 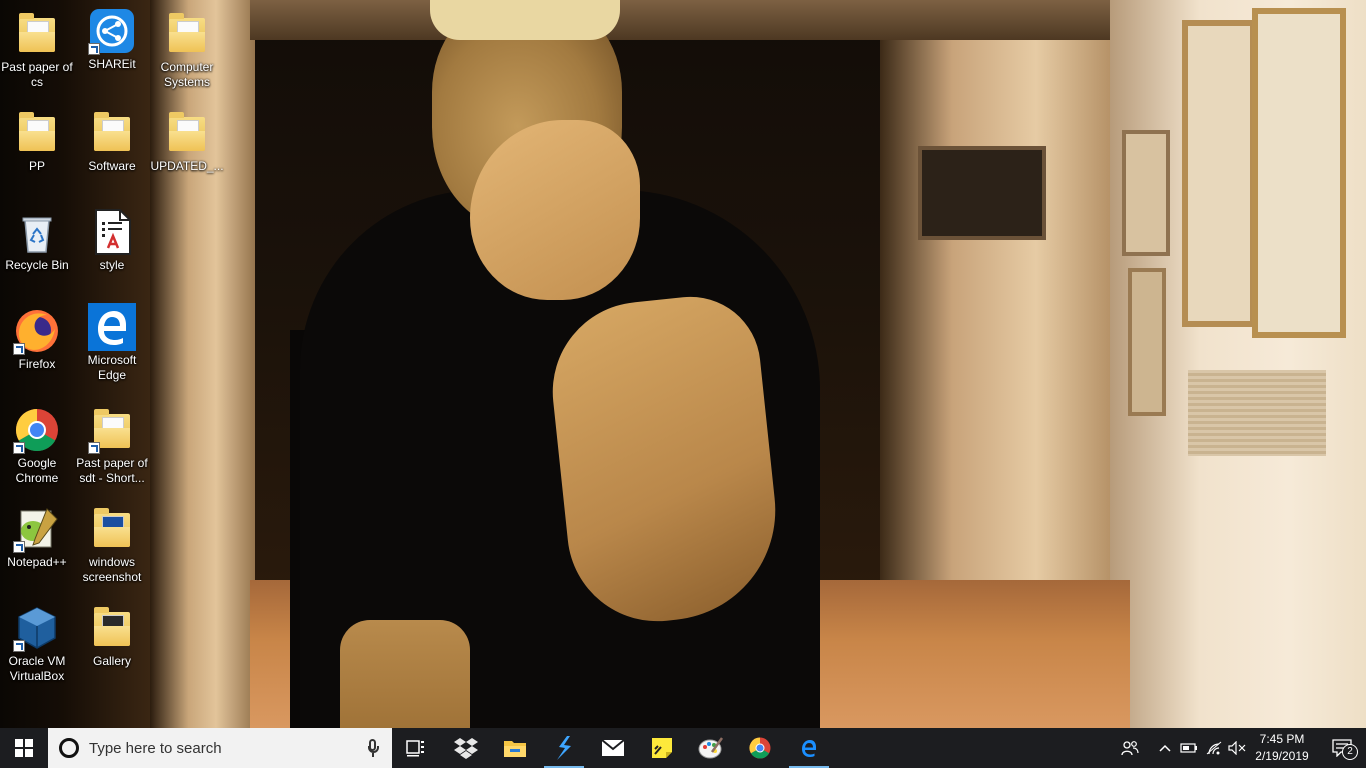 What do you see at coordinates (36, 166) in the screenshot?
I see `desktop-icon-label: PP` at bounding box center [36, 166].